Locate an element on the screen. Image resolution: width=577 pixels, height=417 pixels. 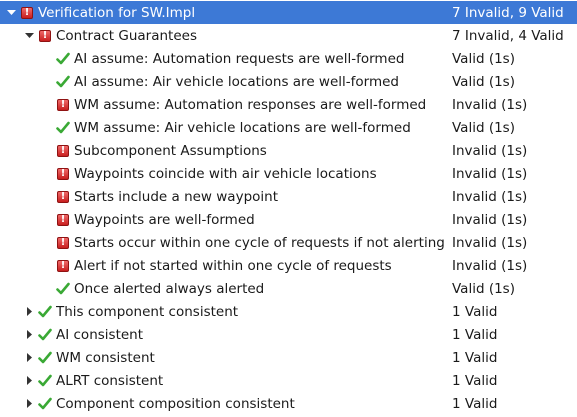
tree-row: ! Waypoints are well-formed Invalid (1s) is located at coordinates (288, 219).